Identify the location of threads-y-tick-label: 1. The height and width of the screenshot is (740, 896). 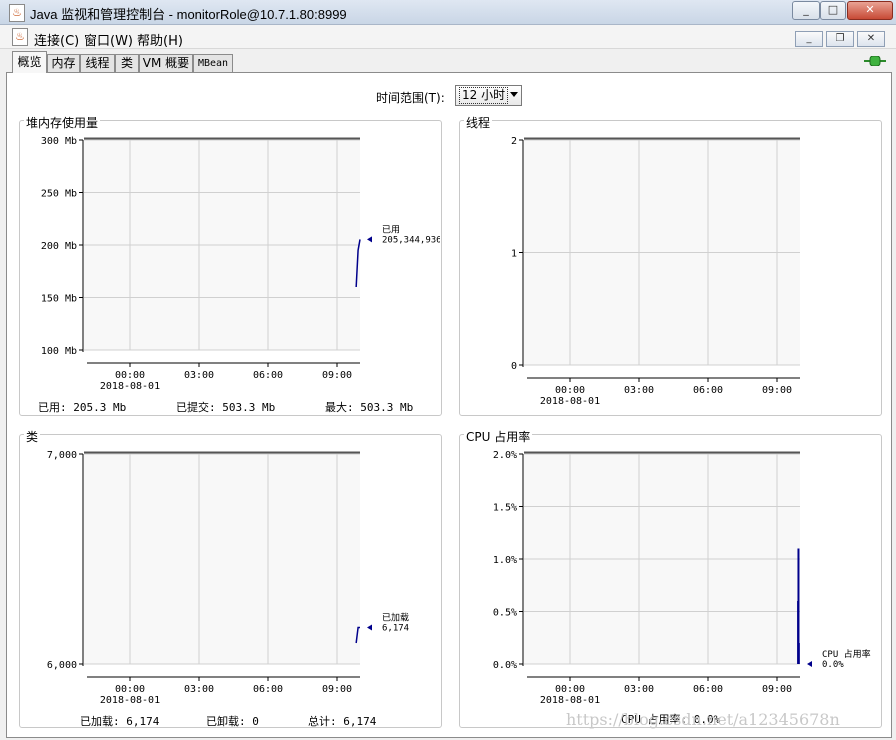
(514, 254).